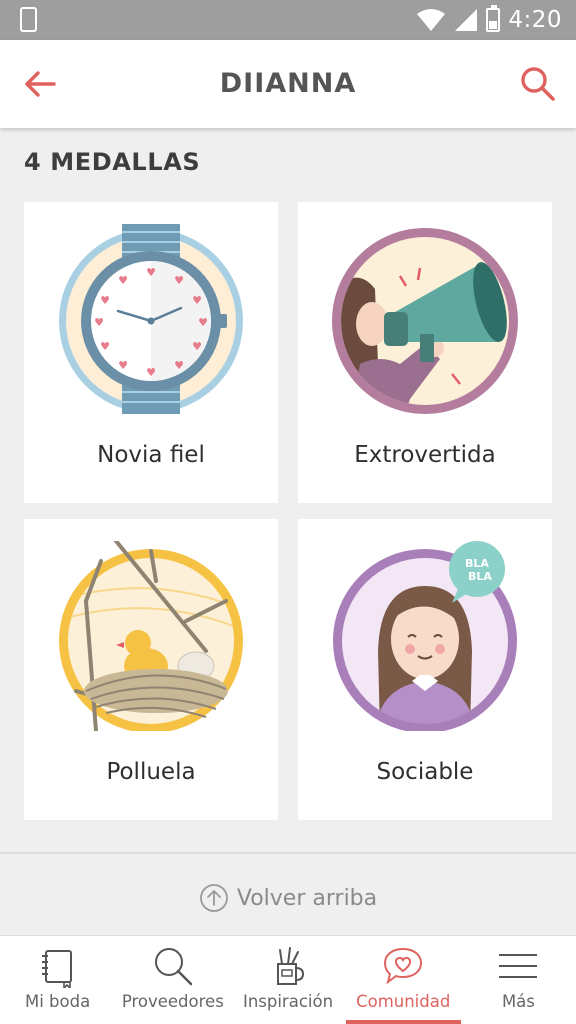 The image size is (576, 1024). I want to click on nav-label: Proveedores, so click(172, 1001).